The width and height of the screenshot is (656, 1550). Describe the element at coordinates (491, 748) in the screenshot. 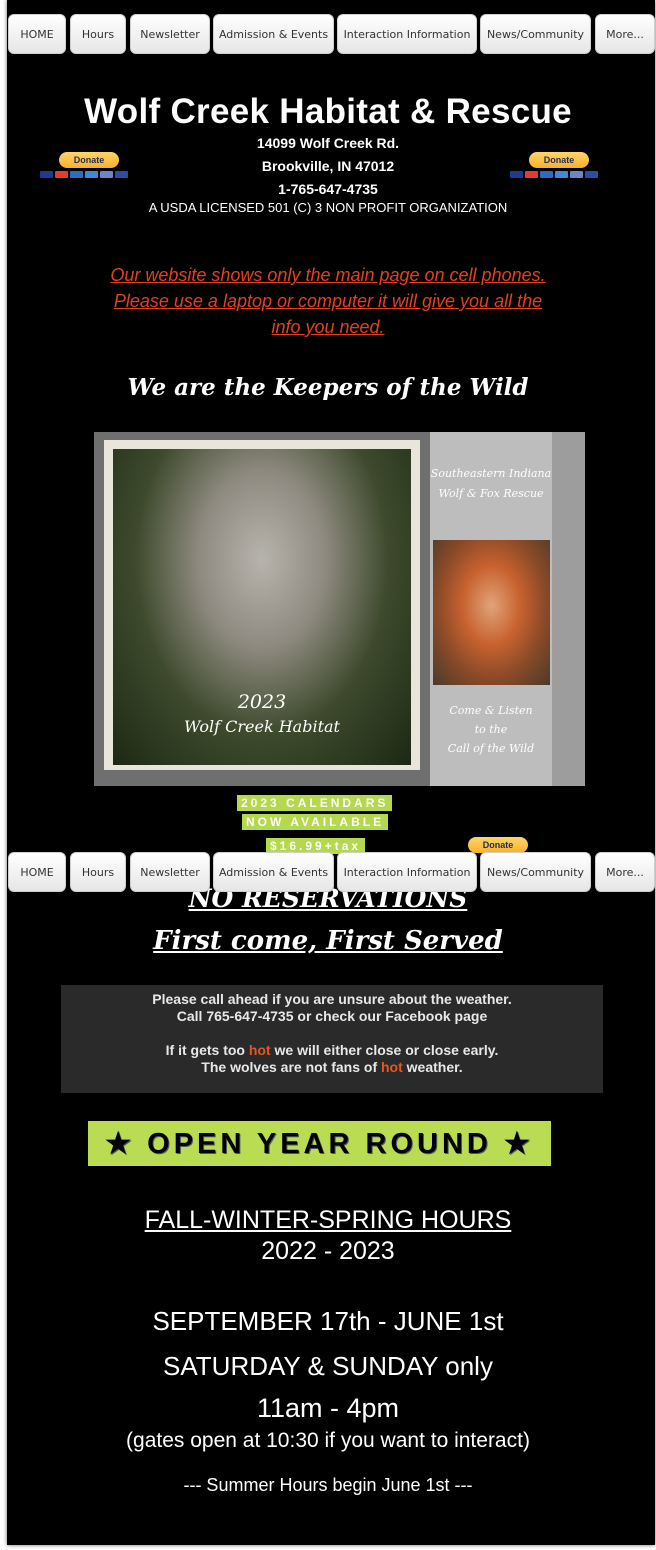

I see `side-caption-3: Call of the Wild` at that location.